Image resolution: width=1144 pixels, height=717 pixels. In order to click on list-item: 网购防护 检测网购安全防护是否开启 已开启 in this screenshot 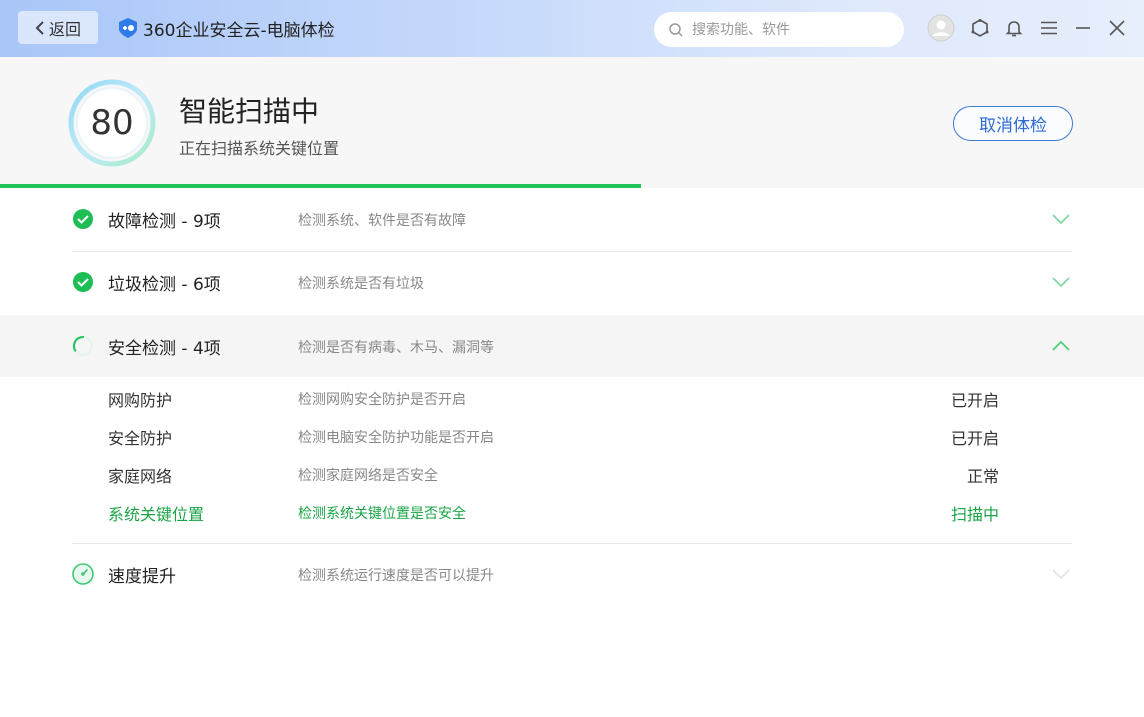, I will do `click(572, 398)`.